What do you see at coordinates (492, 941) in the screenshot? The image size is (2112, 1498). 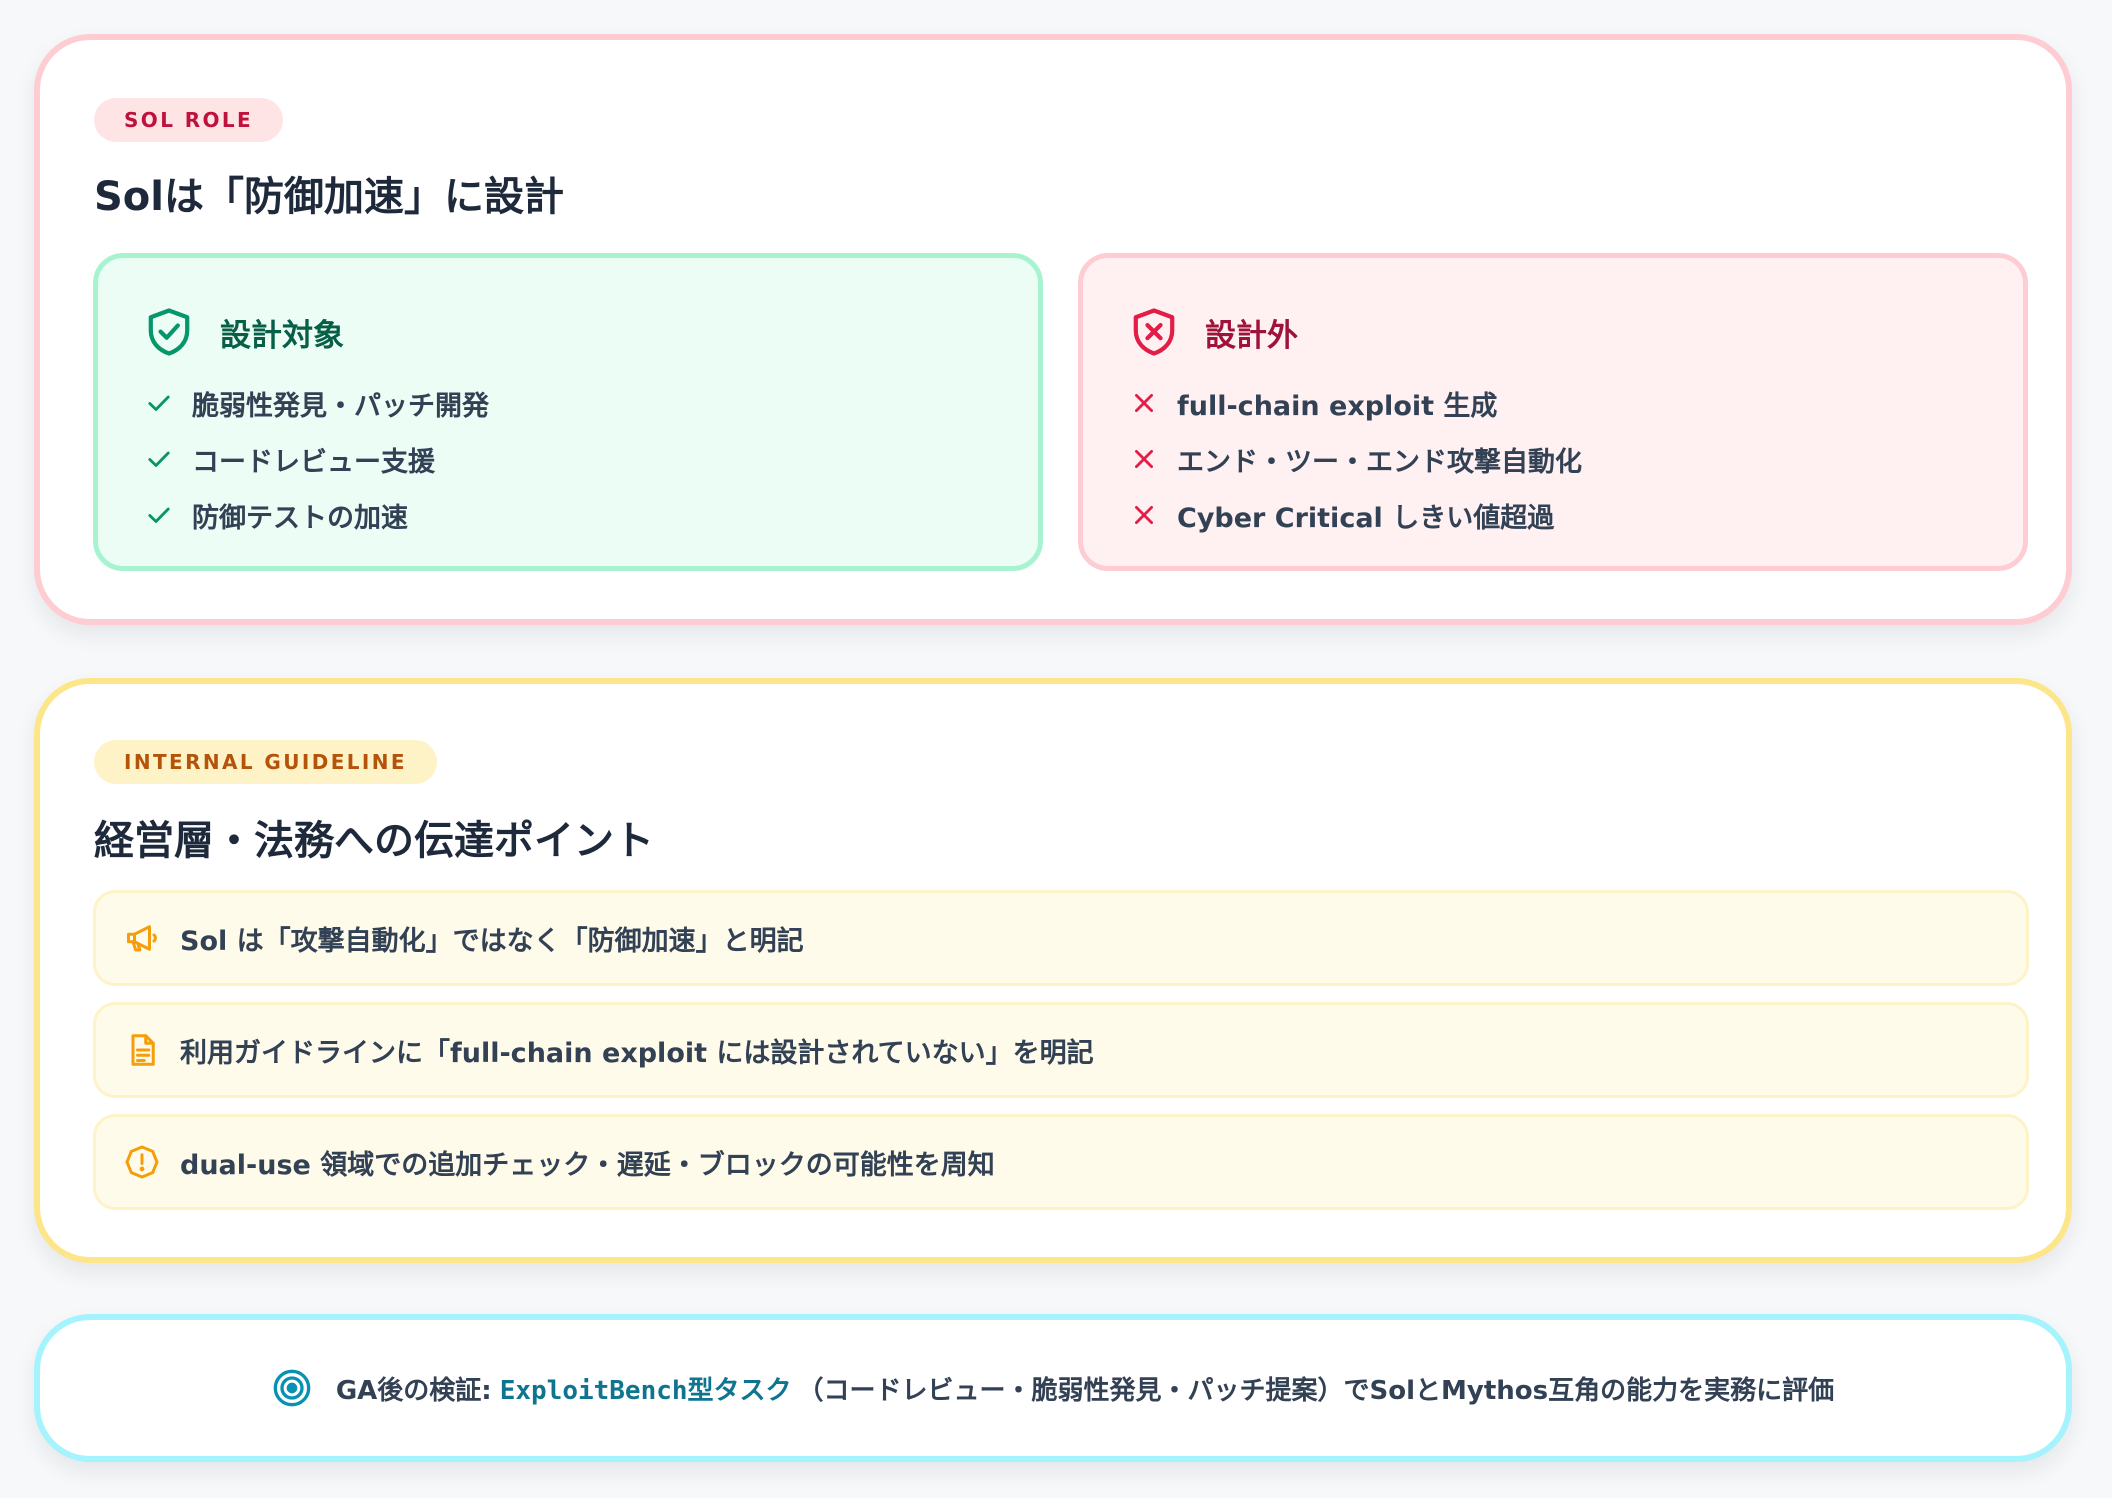 I see `guideline-text: Sol は「攻撃自動化」ではなく「防御加速」と明記` at bounding box center [492, 941].